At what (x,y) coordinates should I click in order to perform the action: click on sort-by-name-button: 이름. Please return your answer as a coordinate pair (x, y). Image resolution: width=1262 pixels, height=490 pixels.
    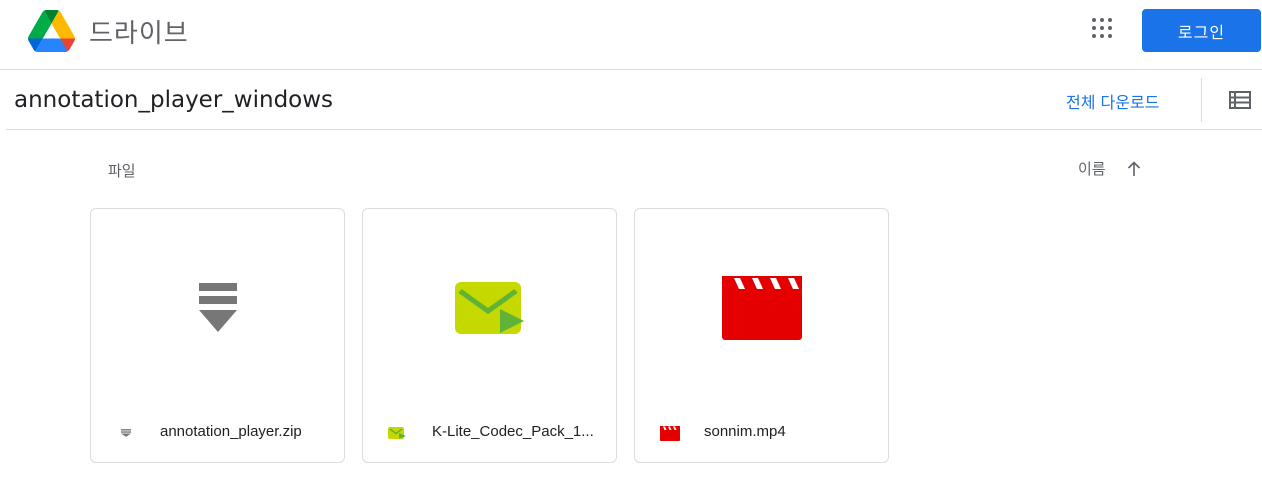
    Looking at the image, I should click on (1110, 168).